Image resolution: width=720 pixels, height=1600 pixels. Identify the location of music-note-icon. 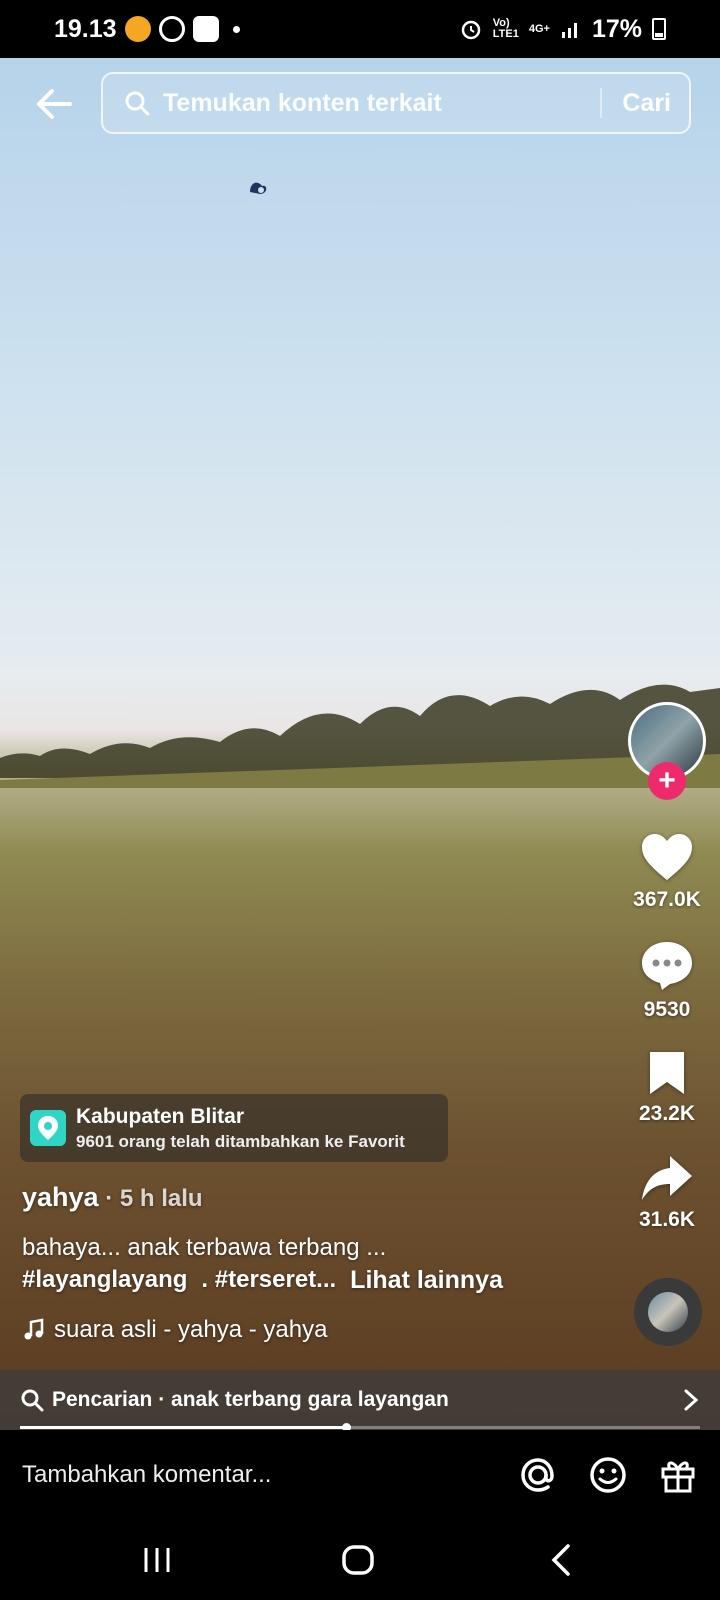
(34, 1329).